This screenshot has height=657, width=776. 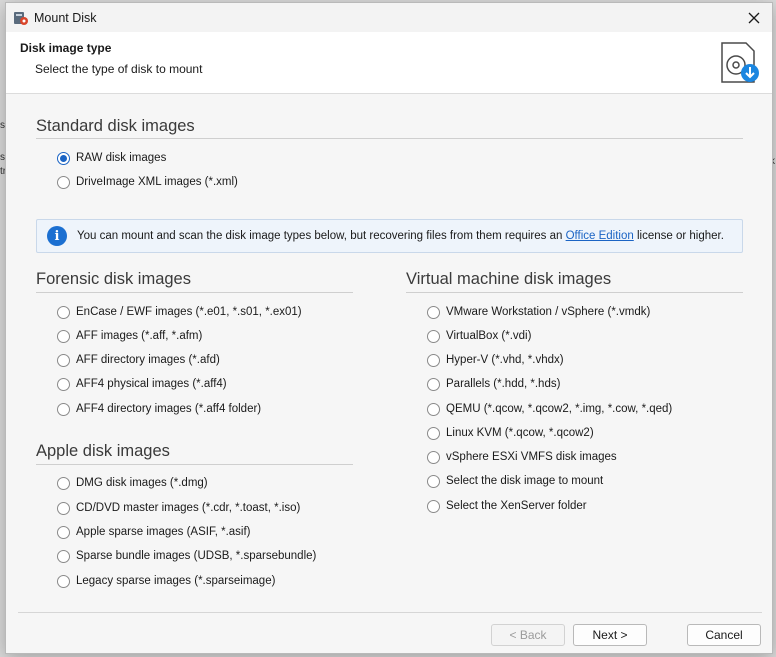 I want to click on section-title-virtual: Virtual machine disk images, so click(x=509, y=279).